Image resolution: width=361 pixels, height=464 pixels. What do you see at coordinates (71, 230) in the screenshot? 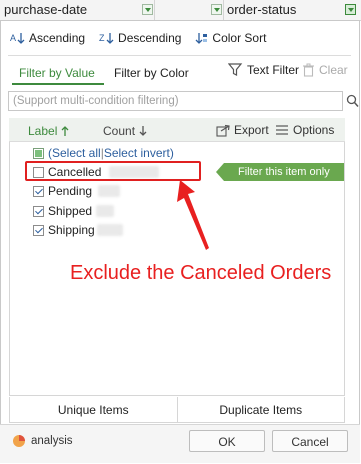
I see `item-label: Shipping` at bounding box center [71, 230].